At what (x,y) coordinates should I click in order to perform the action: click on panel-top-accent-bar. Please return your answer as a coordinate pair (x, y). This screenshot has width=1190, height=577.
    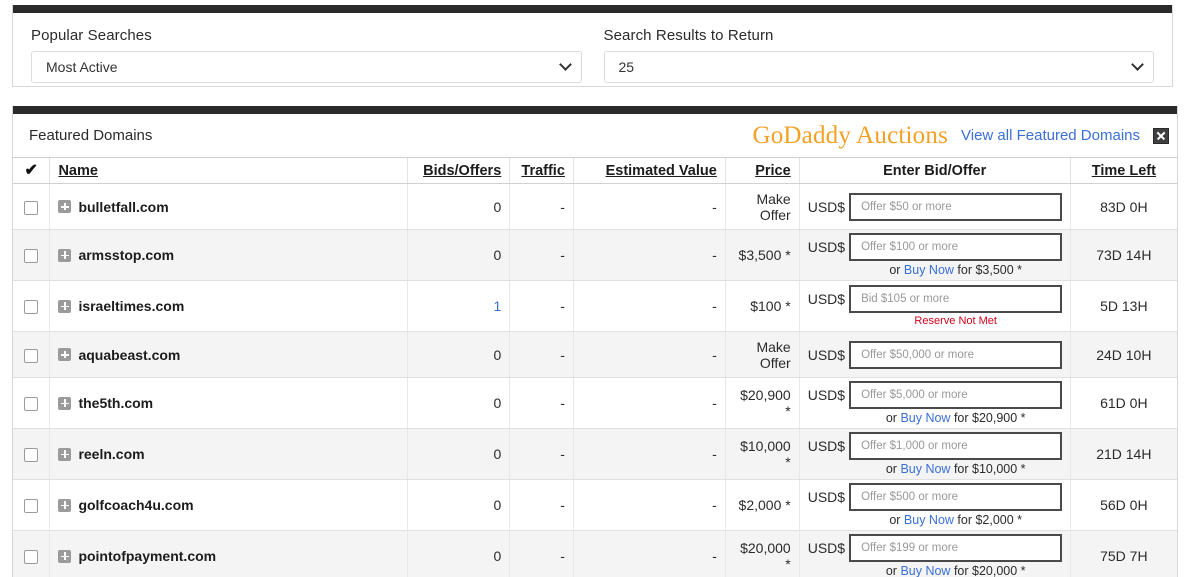
    Looking at the image, I should click on (595, 110).